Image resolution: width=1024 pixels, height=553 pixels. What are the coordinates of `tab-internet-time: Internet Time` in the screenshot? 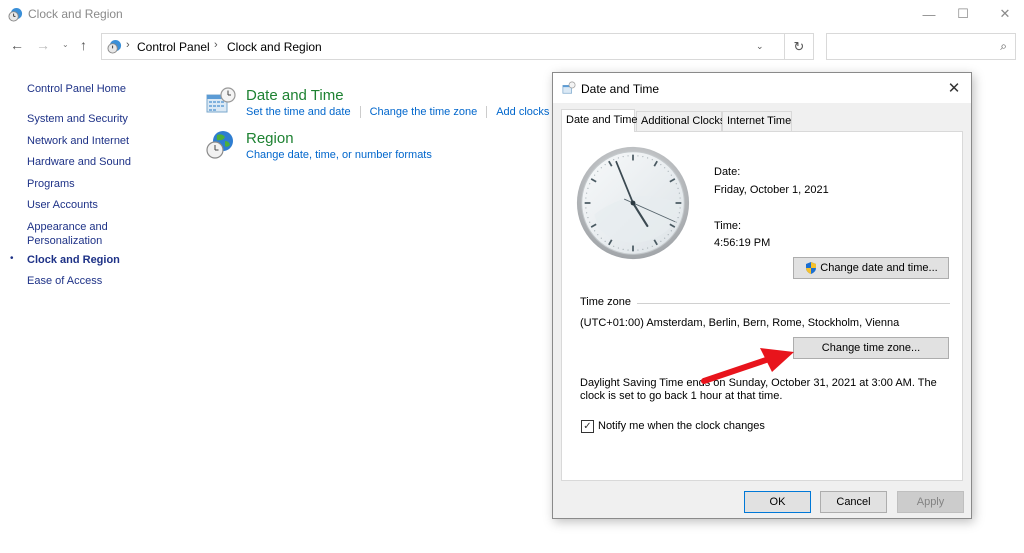 It's located at (757, 121).